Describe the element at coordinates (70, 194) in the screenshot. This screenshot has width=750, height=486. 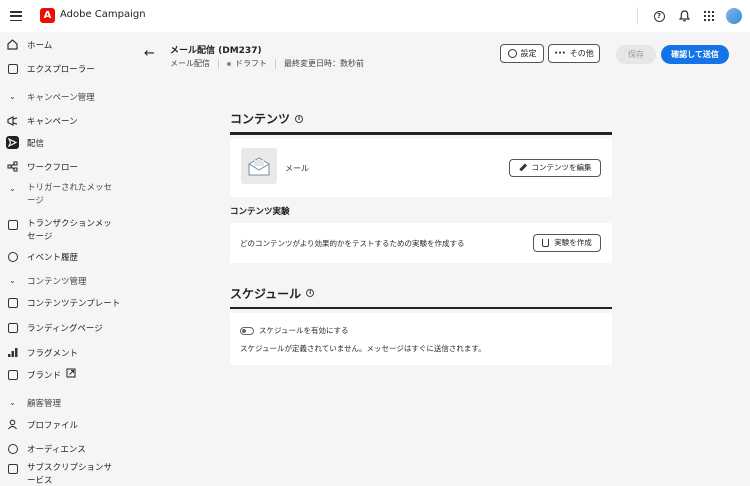
I see `sidebar-section-label: トリガーされたメッセージ` at that location.